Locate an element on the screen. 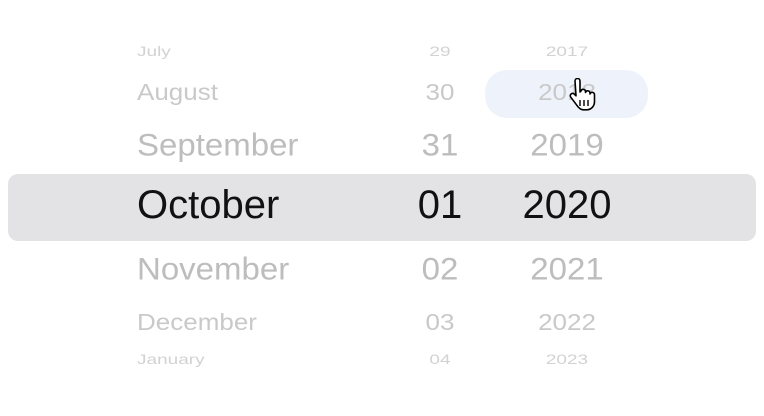 The height and width of the screenshot is (416, 764). month-value: October is located at coordinates (208, 205).